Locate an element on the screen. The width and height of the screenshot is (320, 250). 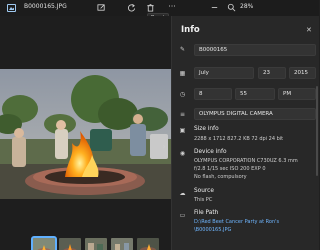
time-minute-field: 55 is located at coordinates (255, 94).